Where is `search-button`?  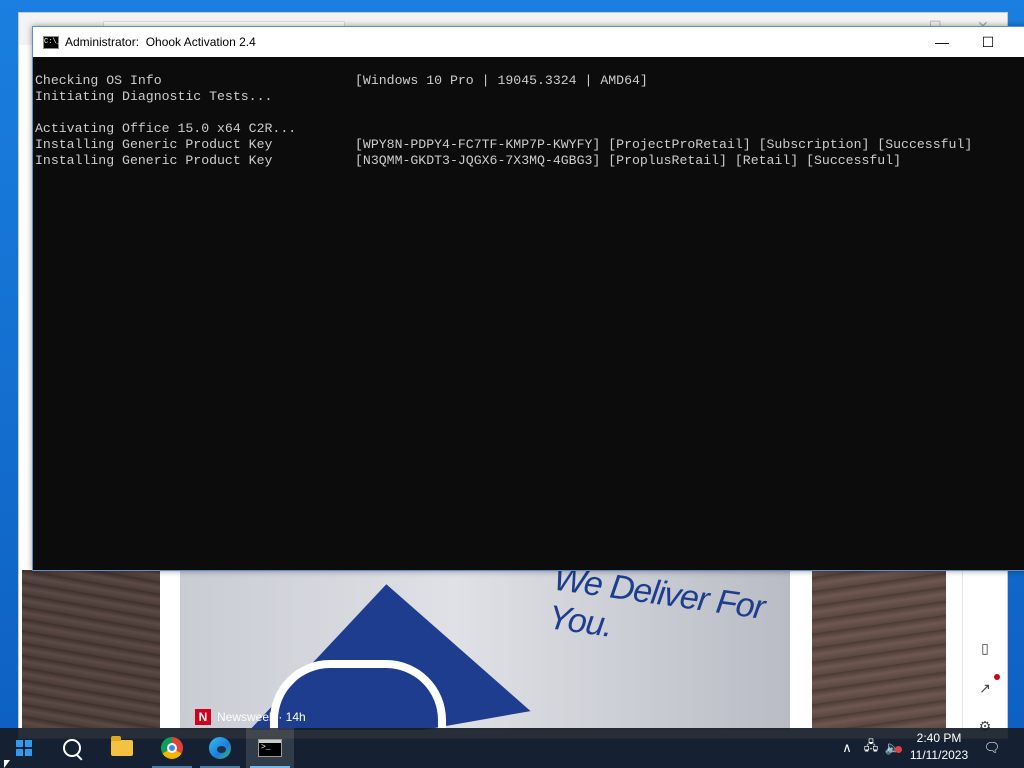 search-button is located at coordinates (72, 748).